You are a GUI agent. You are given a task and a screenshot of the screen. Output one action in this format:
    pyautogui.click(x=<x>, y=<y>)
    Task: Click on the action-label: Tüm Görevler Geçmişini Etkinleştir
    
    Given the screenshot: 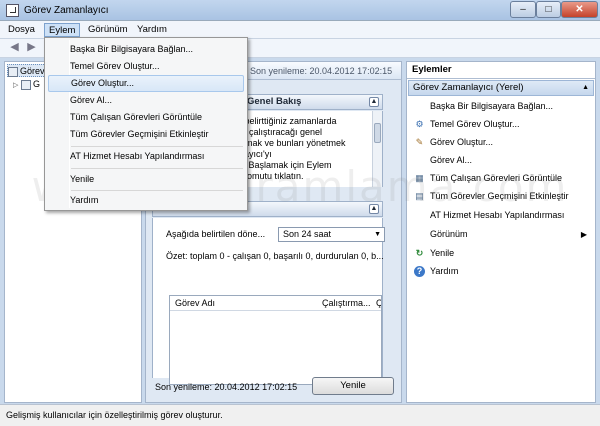 What is the action you would take?
    pyautogui.click(x=499, y=196)
    